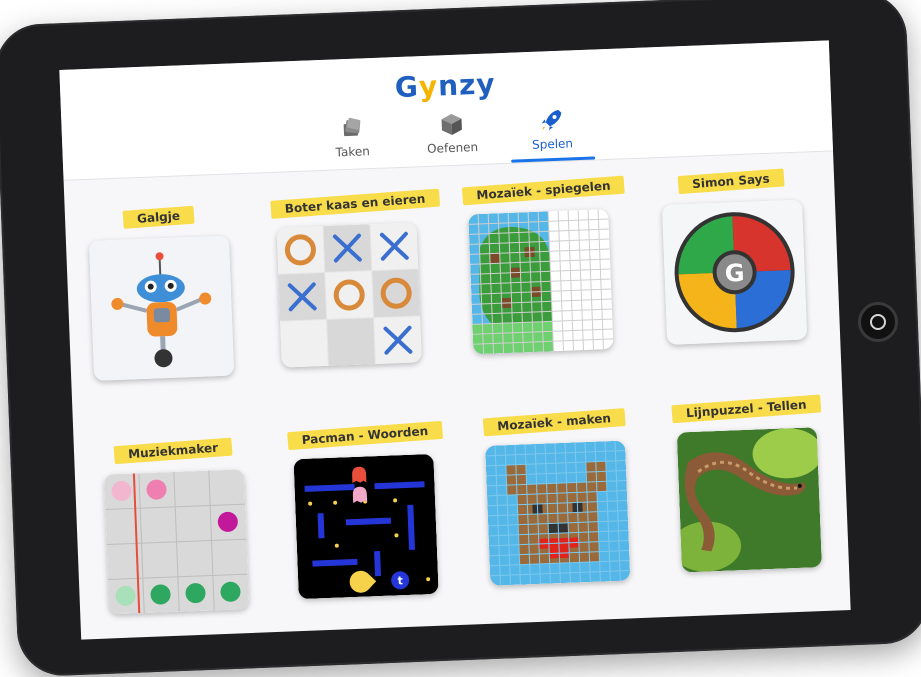 This screenshot has height=677, width=921. I want to click on tab-label: Oefenen, so click(452, 147).